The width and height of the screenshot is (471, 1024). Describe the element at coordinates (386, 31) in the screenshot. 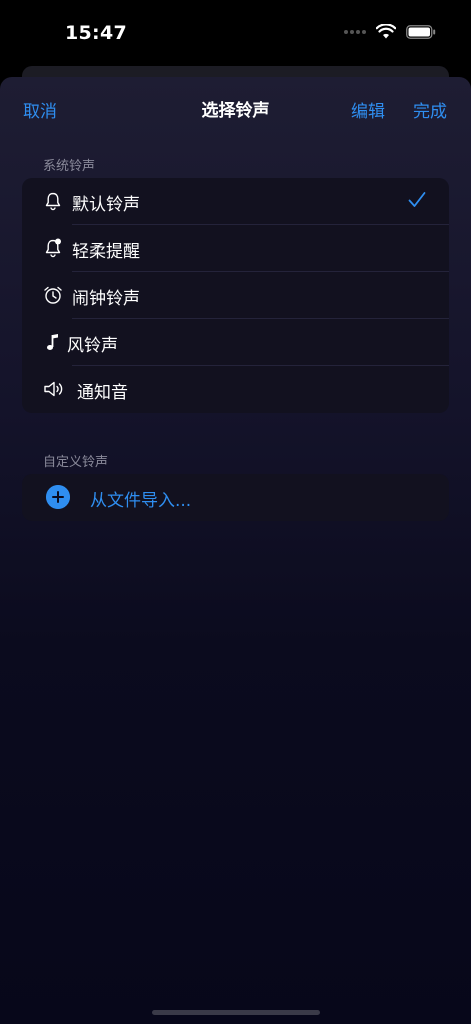

I see `wifi-icon` at that location.